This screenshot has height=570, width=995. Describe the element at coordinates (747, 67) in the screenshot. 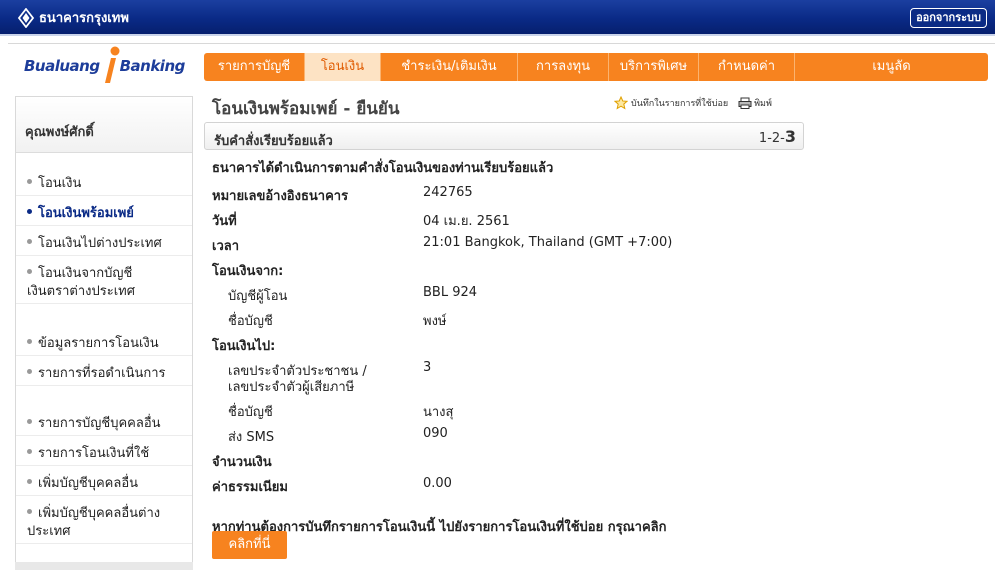

I see `nav-settings: กำหนดค่า` at that location.